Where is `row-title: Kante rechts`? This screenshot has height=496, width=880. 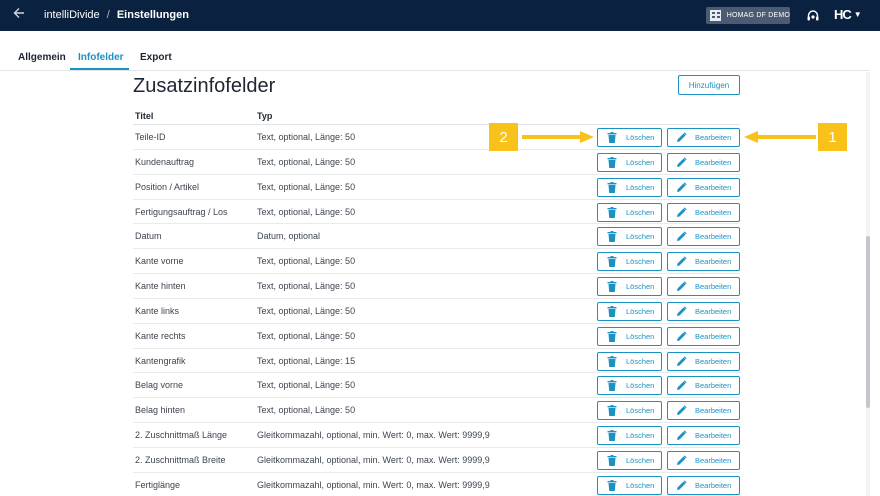
row-title: Kante rechts is located at coordinates (160, 335).